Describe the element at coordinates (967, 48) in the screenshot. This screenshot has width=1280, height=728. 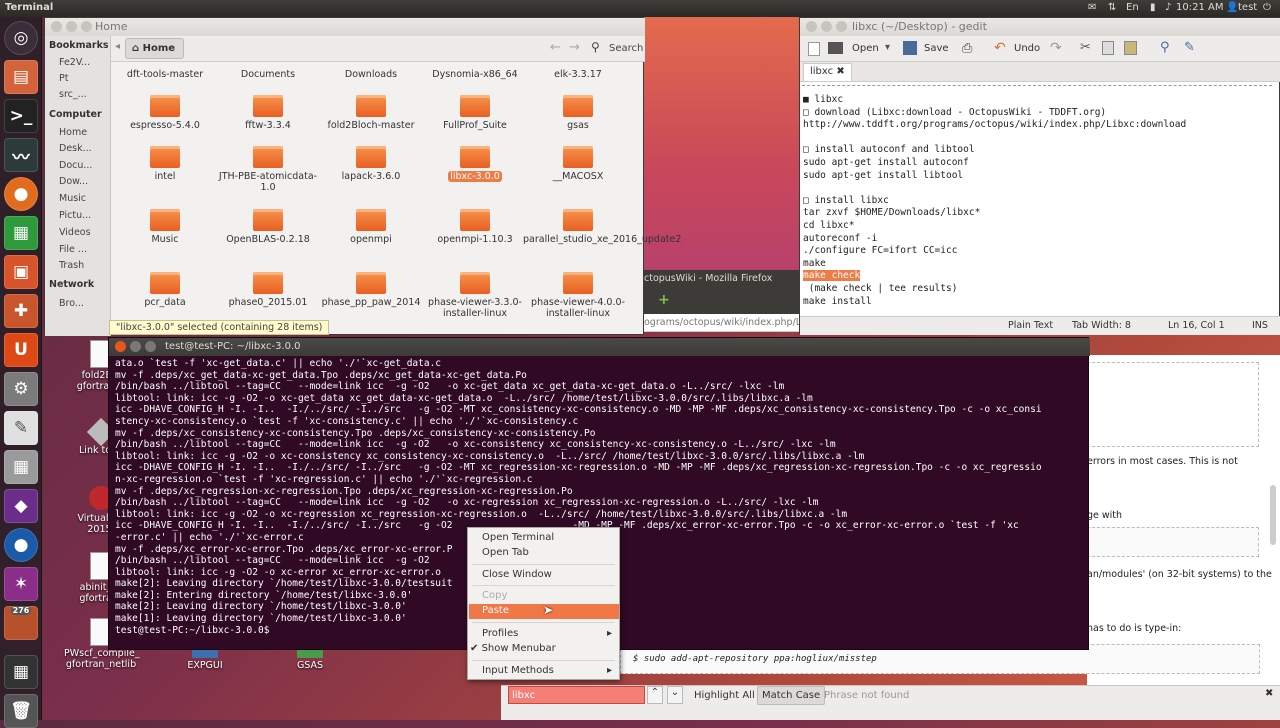
I see `print-icon: ⎙` at that location.